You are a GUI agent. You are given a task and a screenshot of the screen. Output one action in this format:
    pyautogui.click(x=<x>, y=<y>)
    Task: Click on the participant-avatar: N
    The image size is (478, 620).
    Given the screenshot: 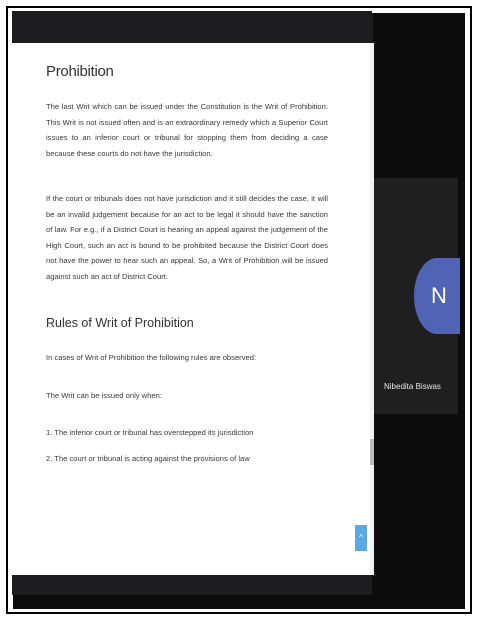 What is the action you would take?
    pyautogui.click(x=437, y=296)
    